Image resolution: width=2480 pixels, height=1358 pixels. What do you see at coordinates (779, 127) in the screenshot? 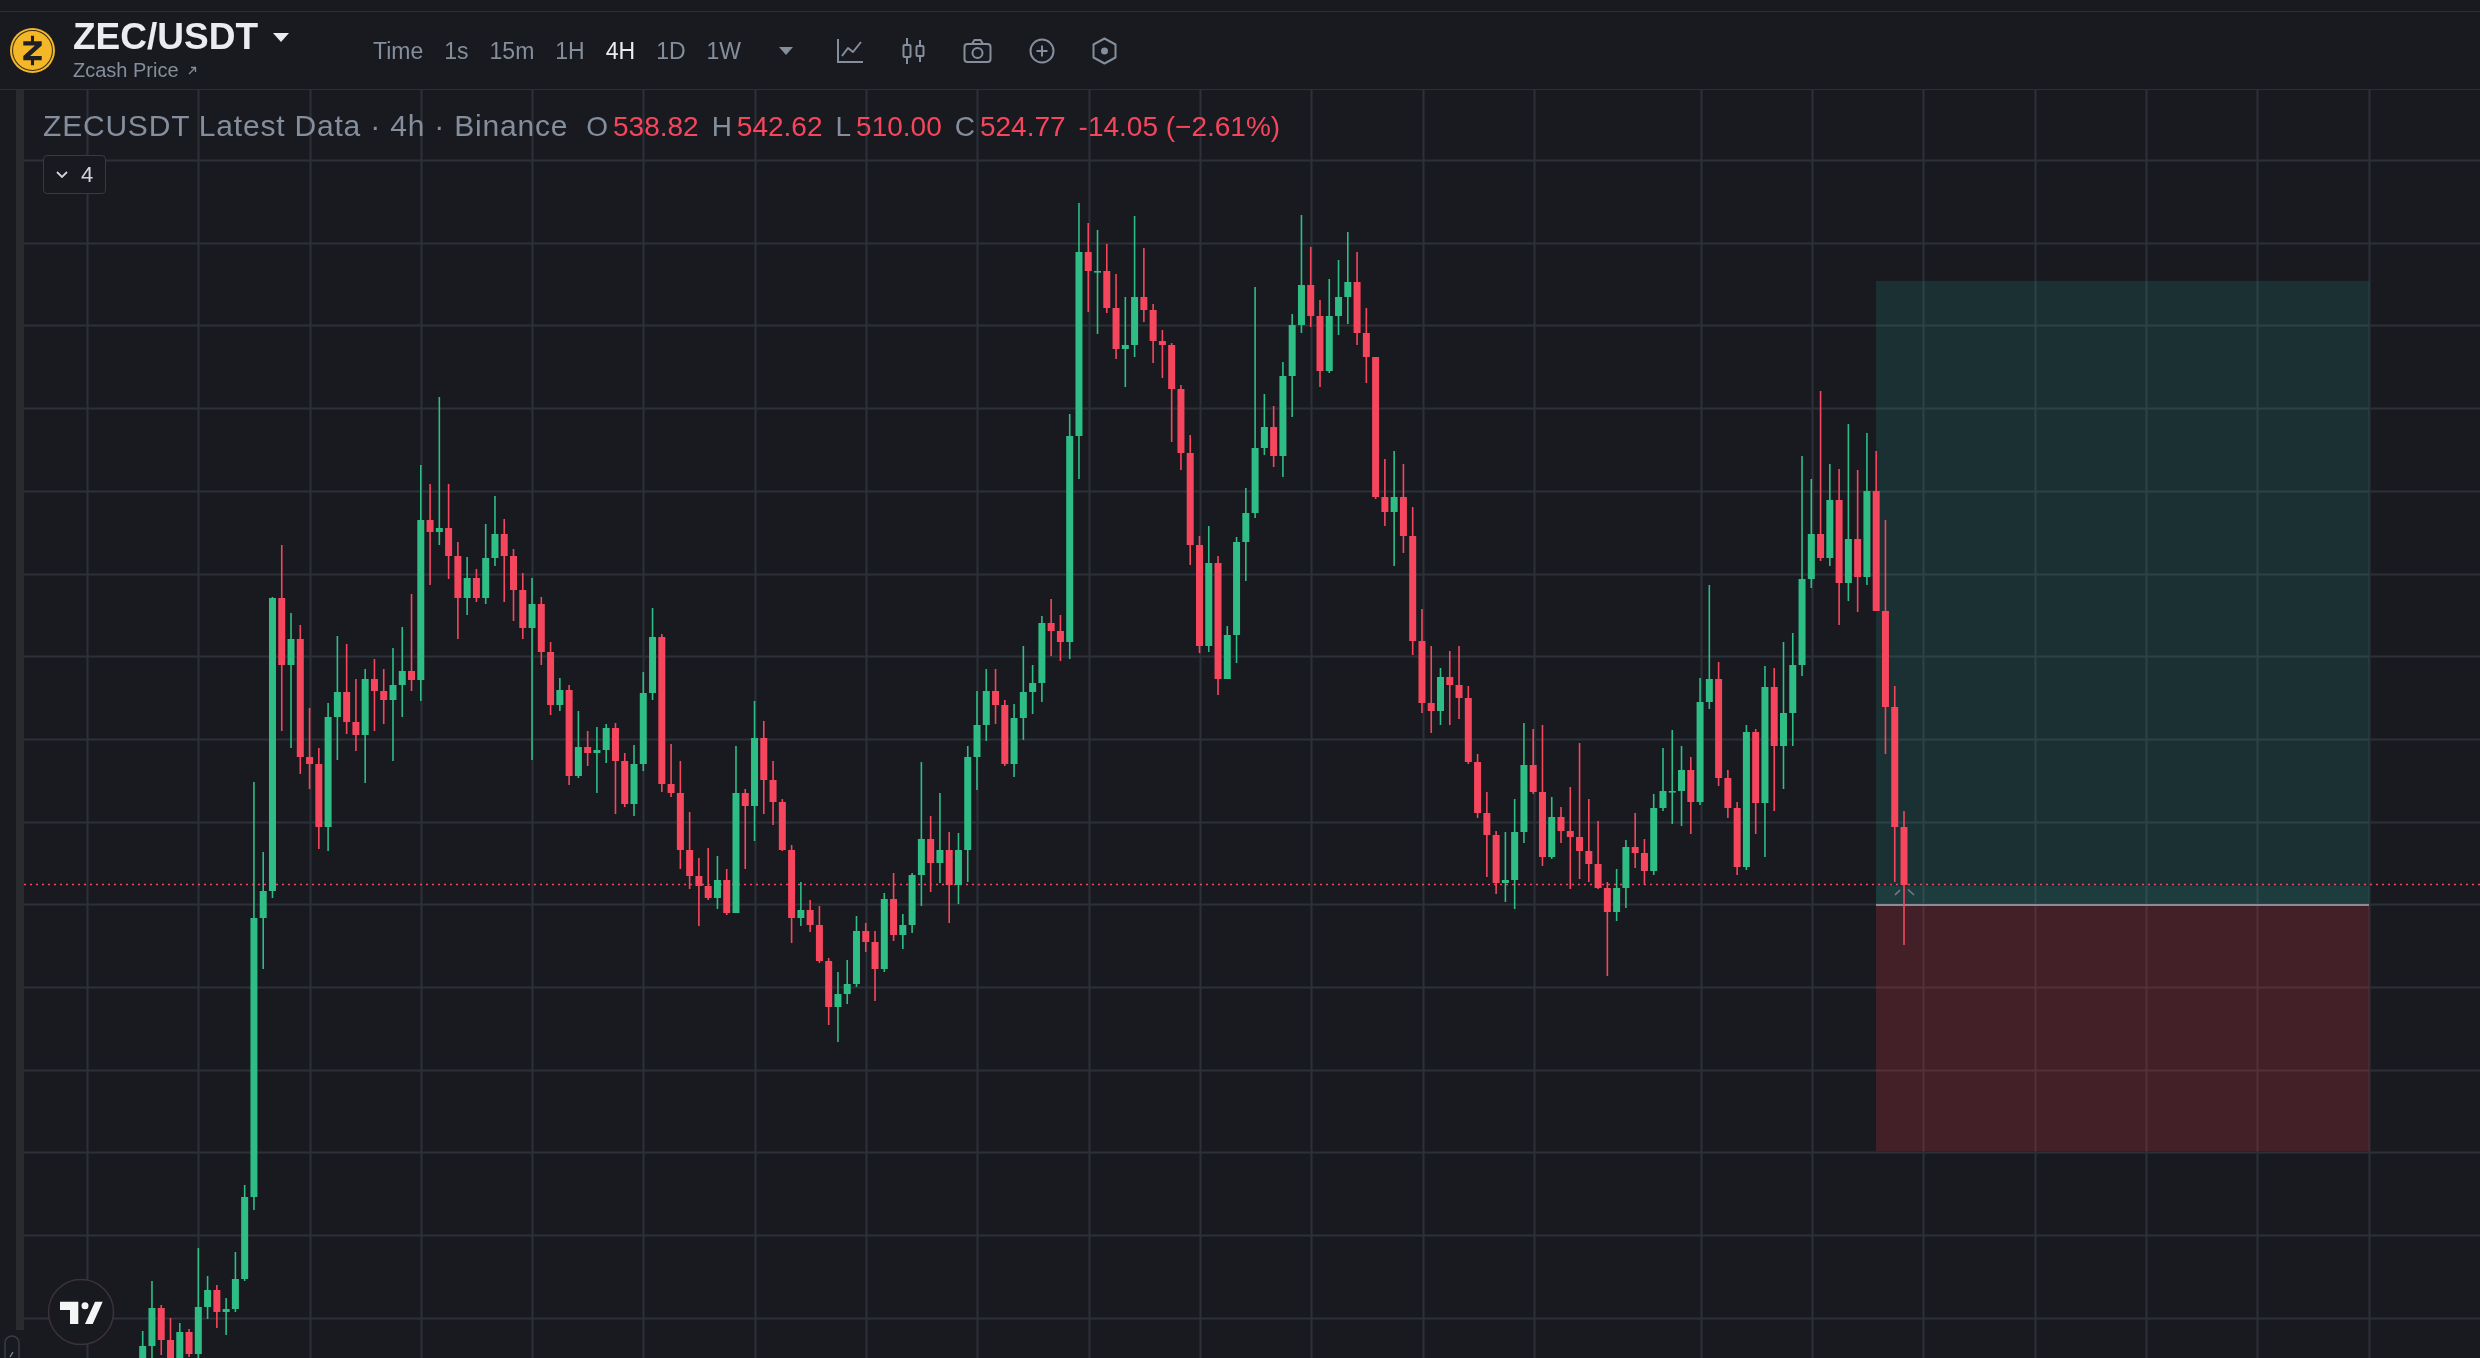
I see `ohlc-value: 542.62` at bounding box center [779, 127].